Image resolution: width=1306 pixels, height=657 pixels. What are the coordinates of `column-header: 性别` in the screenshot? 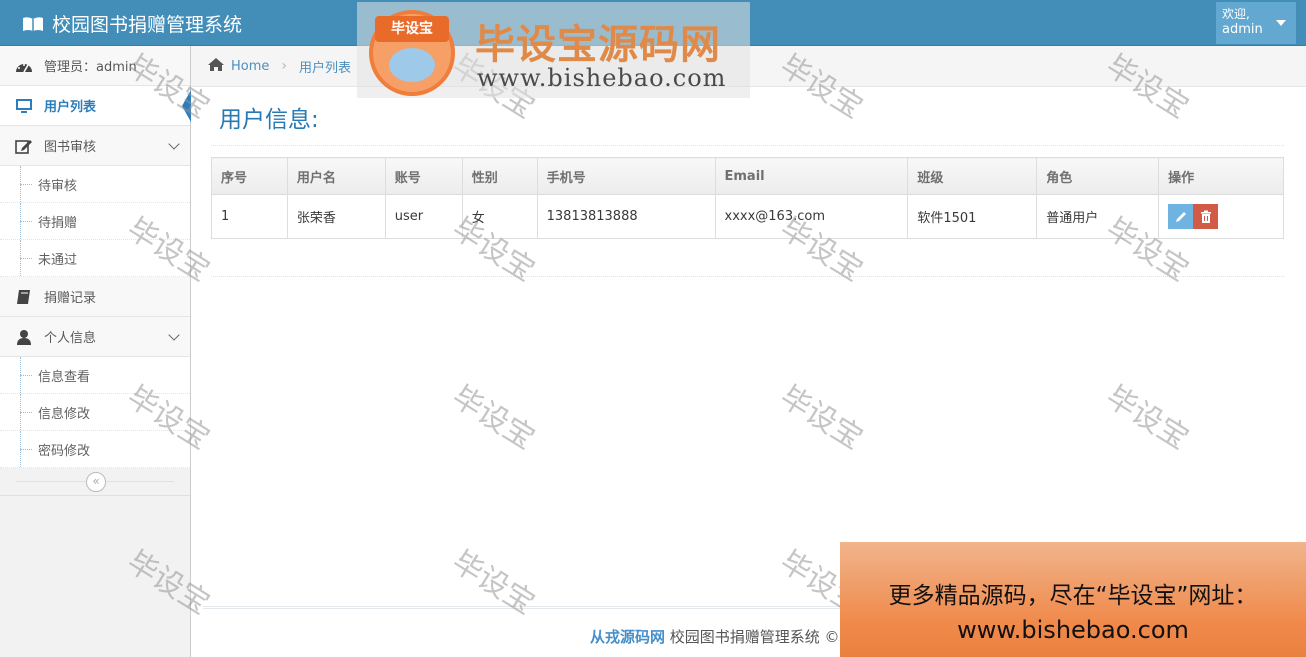 It's located at (499, 176).